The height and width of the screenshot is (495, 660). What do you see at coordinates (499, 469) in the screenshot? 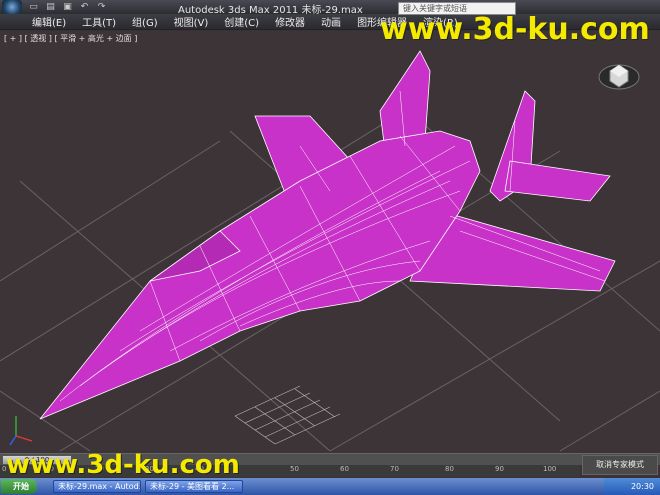
I see `tick-label: 90` at bounding box center [499, 469].